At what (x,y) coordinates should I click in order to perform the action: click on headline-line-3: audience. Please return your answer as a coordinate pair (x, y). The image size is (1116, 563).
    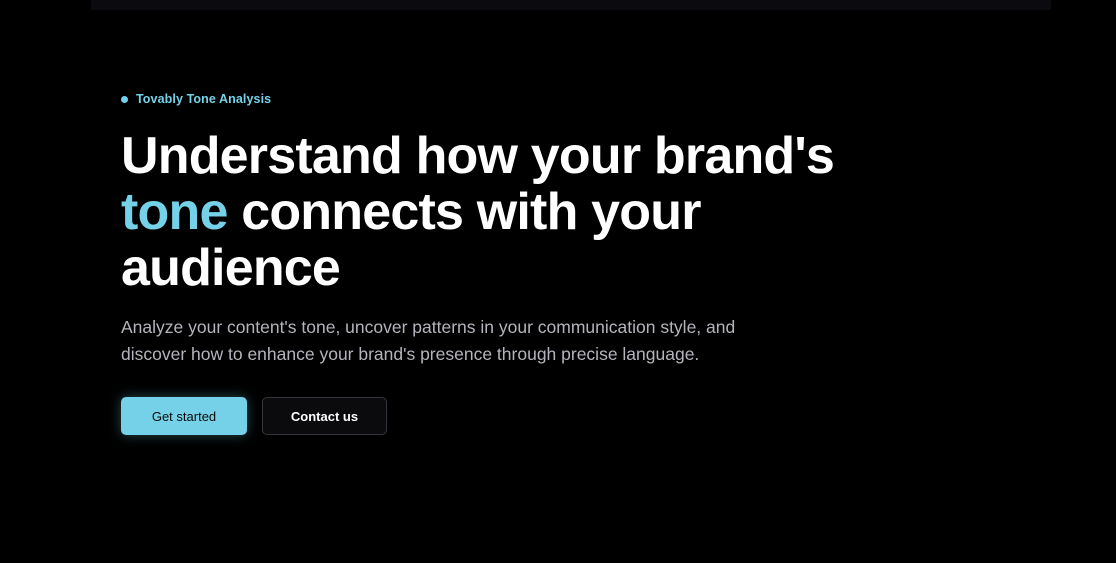
    Looking at the image, I should click on (231, 268).